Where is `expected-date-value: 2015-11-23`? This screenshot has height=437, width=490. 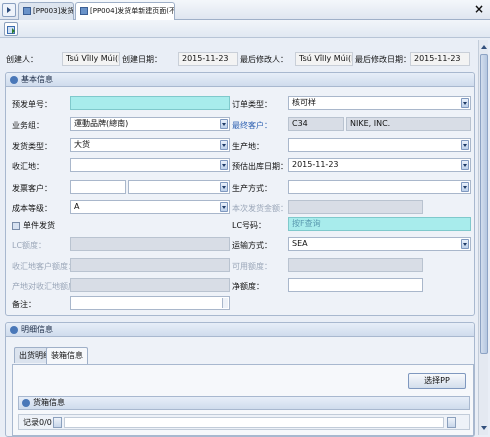 expected-date-value: 2015-11-23 is located at coordinates (315, 164).